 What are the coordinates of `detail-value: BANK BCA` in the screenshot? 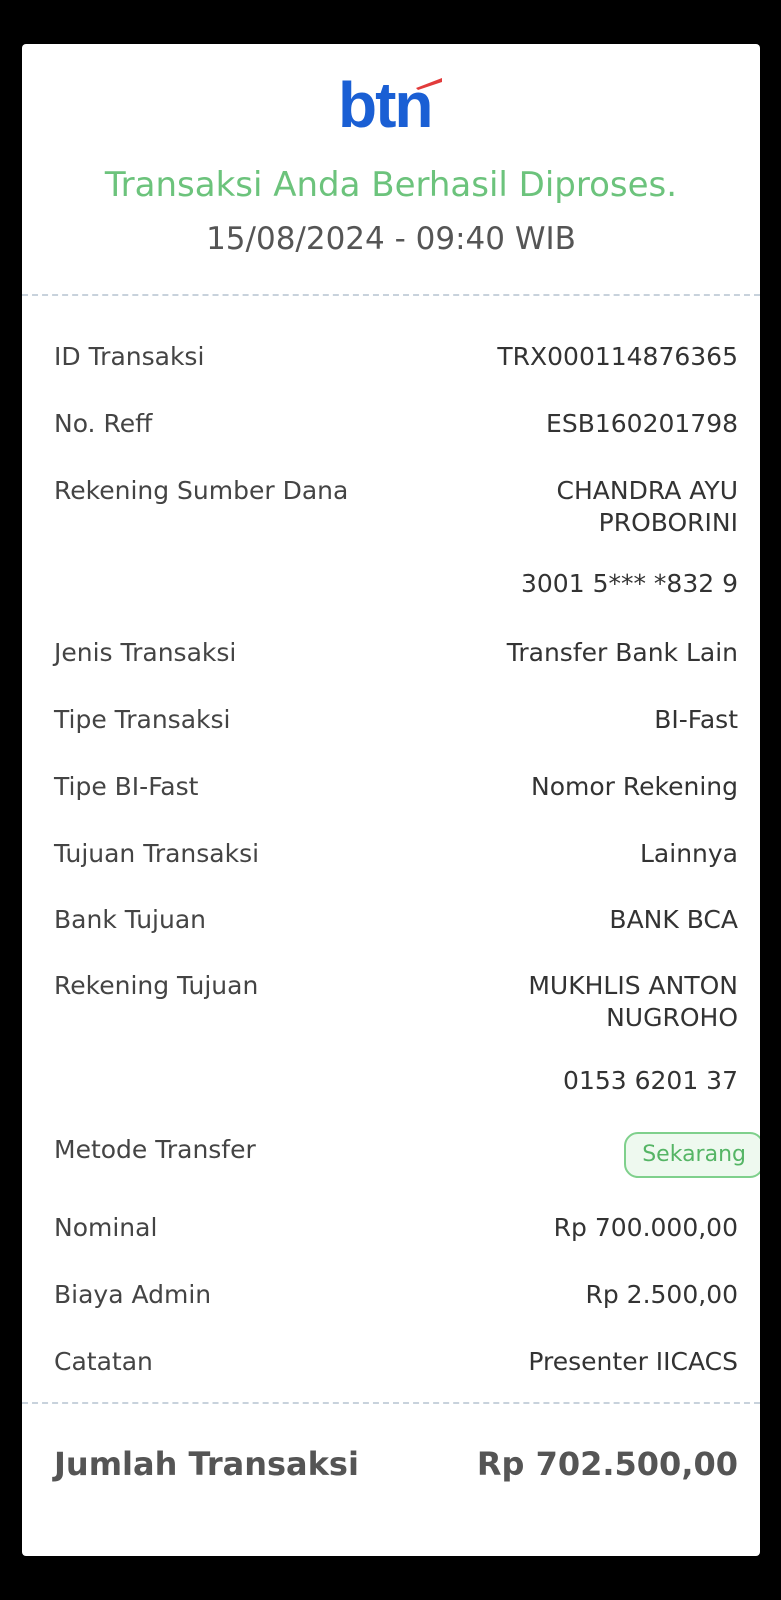 It's located at (673, 919).